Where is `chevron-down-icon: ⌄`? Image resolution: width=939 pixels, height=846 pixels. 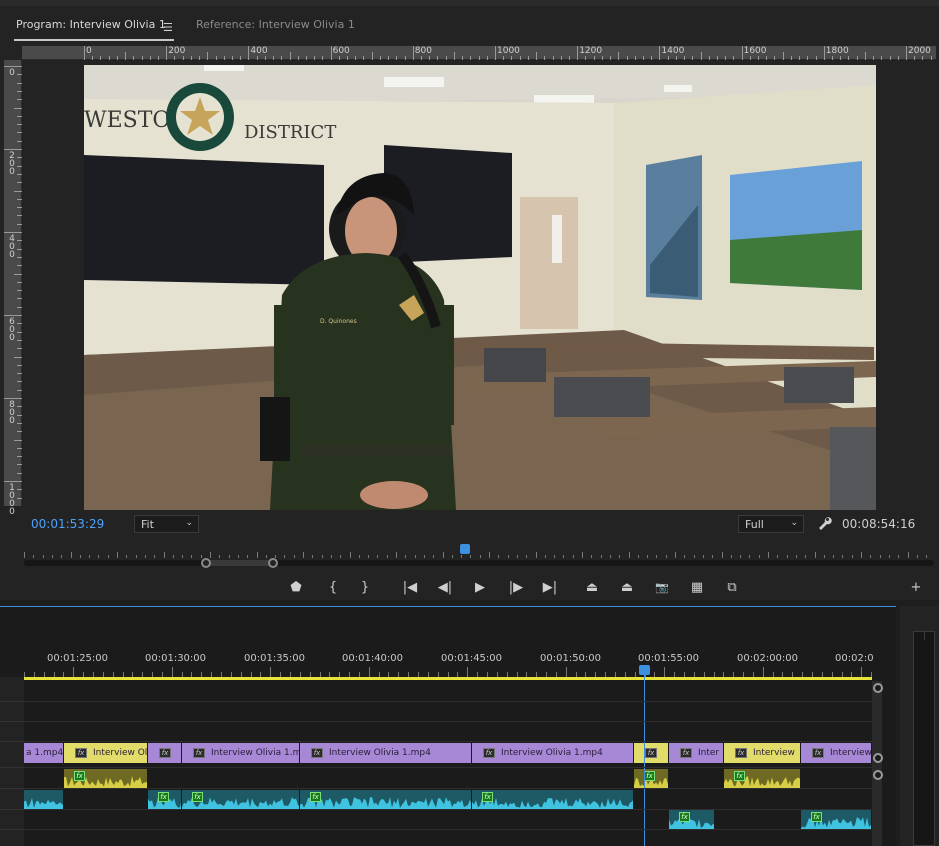
chevron-down-icon: ⌄ is located at coordinates (189, 523).